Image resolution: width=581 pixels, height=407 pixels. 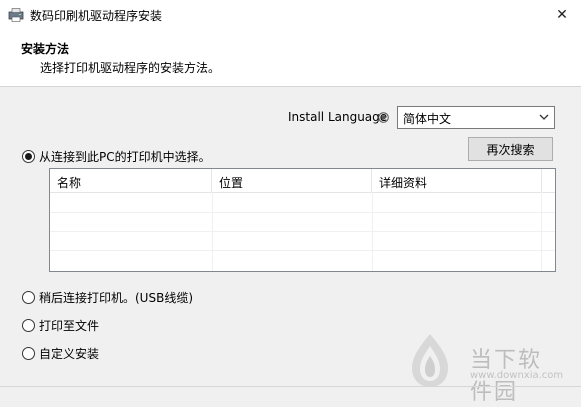 I want to click on close-icon: ✕, so click(x=562, y=15).